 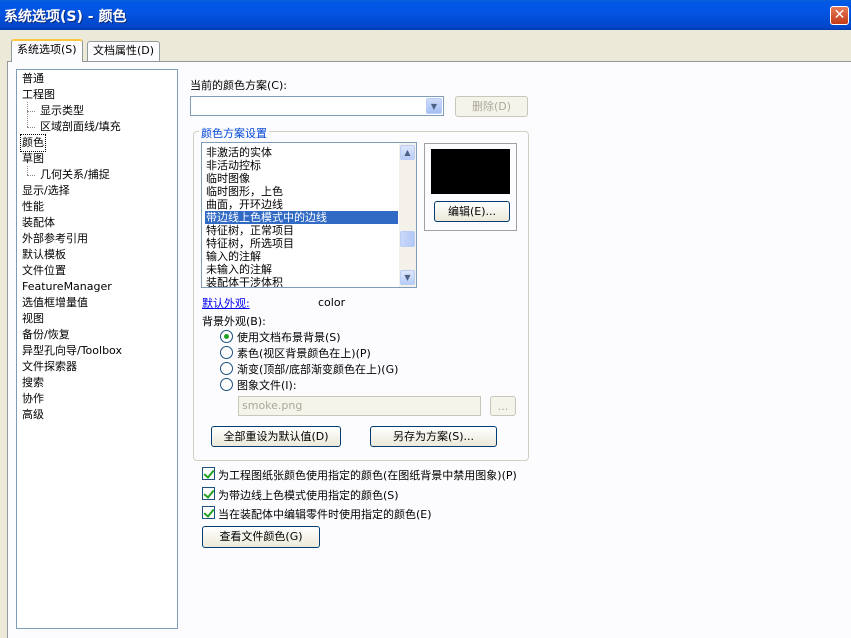 I want to click on image-file-field: smoke.png, so click(x=359, y=406).